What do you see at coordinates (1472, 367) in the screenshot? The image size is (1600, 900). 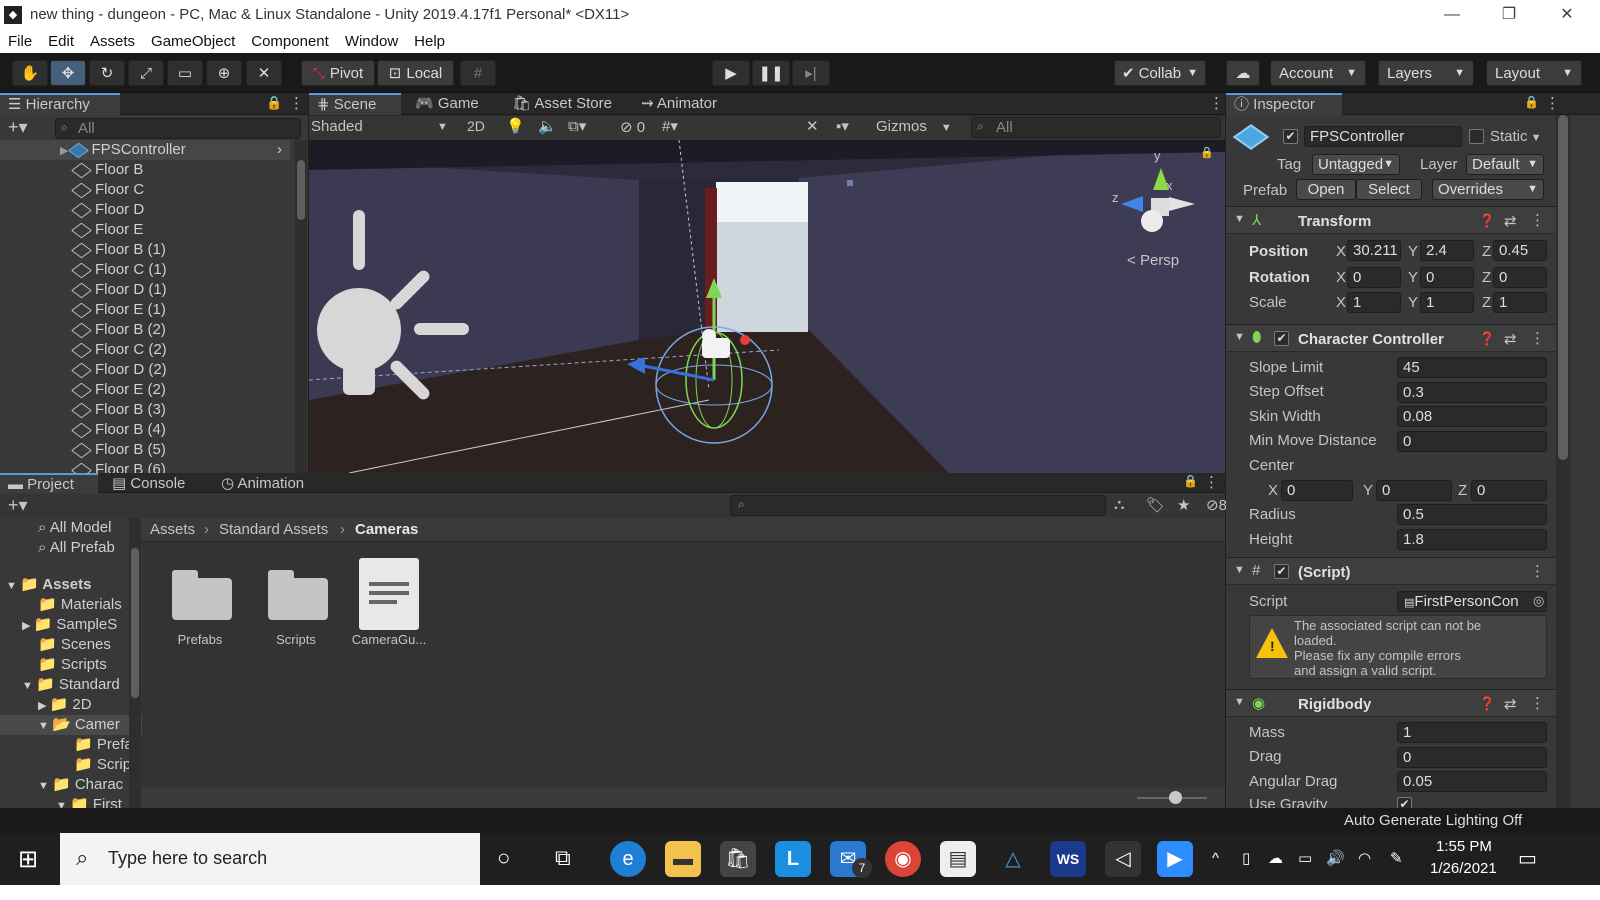 I see `slope-limit-field: 45` at bounding box center [1472, 367].